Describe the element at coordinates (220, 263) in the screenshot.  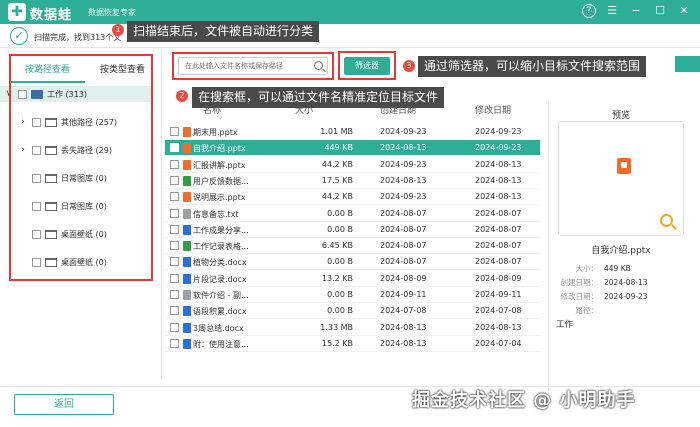
I see `file-name: 植物分类.docx` at that location.